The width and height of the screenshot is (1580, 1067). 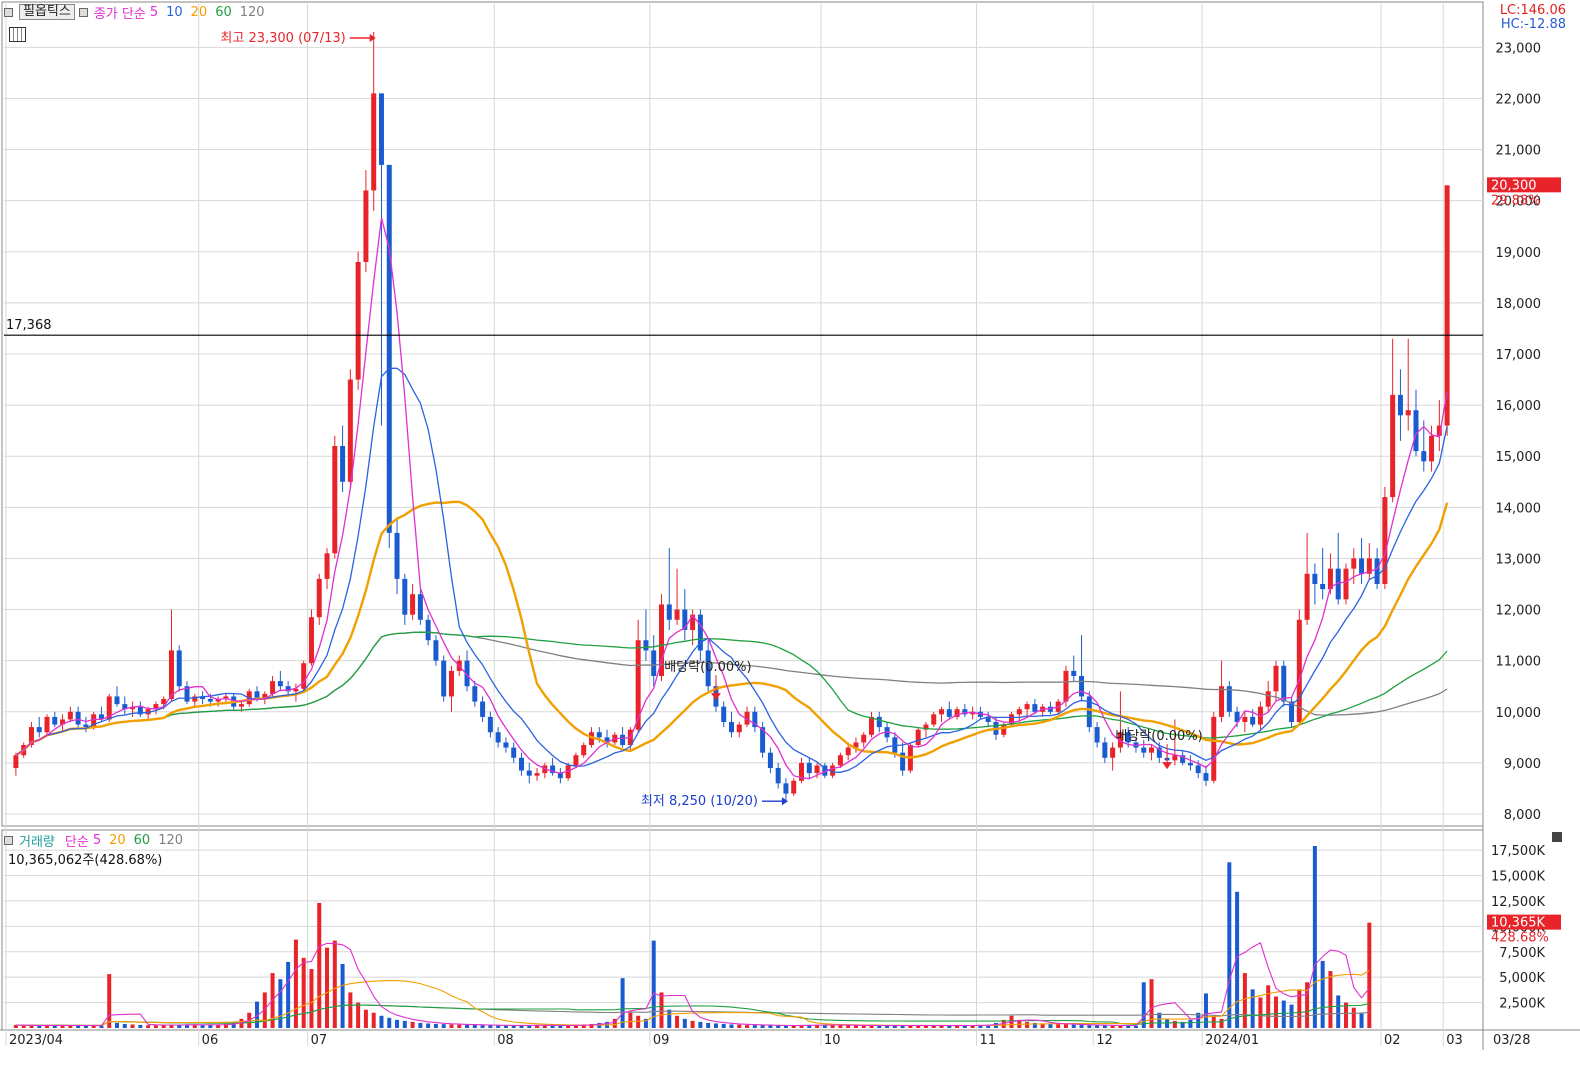 What do you see at coordinates (1518, 923) in the screenshot?
I see `last-volume-label: 10,365K` at bounding box center [1518, 923].